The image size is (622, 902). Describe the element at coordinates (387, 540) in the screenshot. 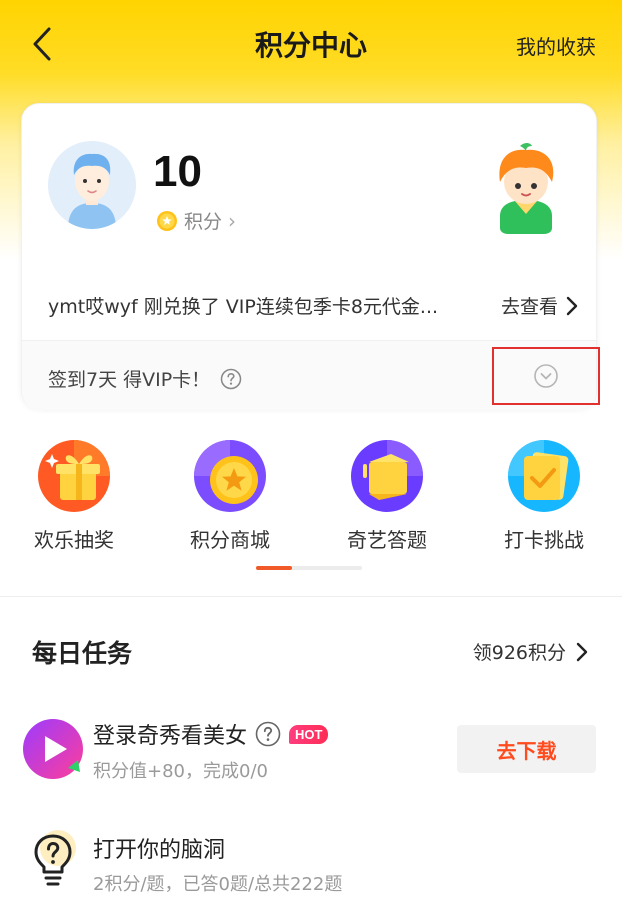

I see `quick-entry-label: 奇艺答题` at that location.